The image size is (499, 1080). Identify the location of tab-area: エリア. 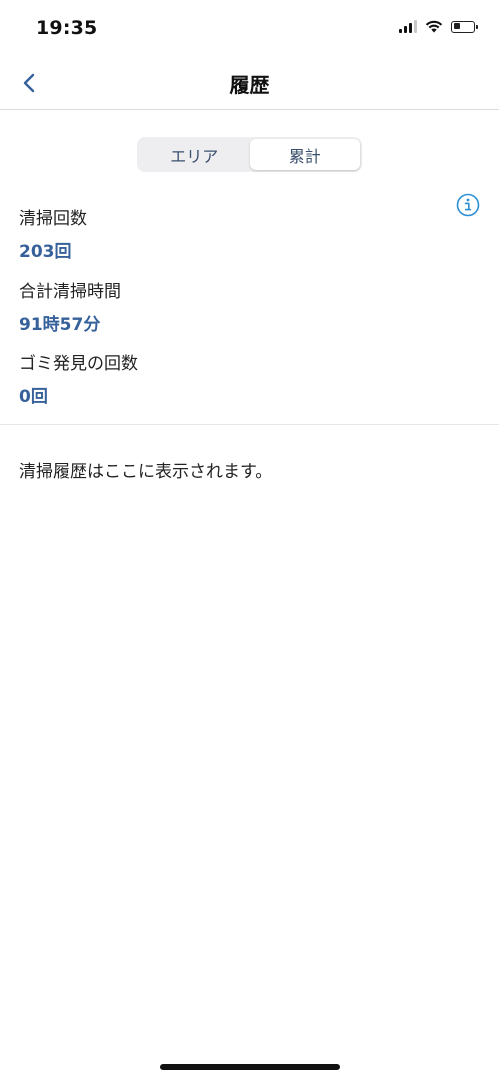
(194, 154).